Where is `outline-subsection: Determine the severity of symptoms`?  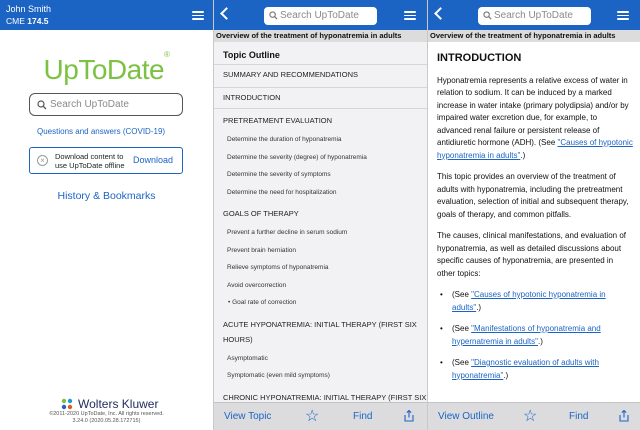 outline-subsection: Determine the severity of symptoms is located at coordinates (327, 174).